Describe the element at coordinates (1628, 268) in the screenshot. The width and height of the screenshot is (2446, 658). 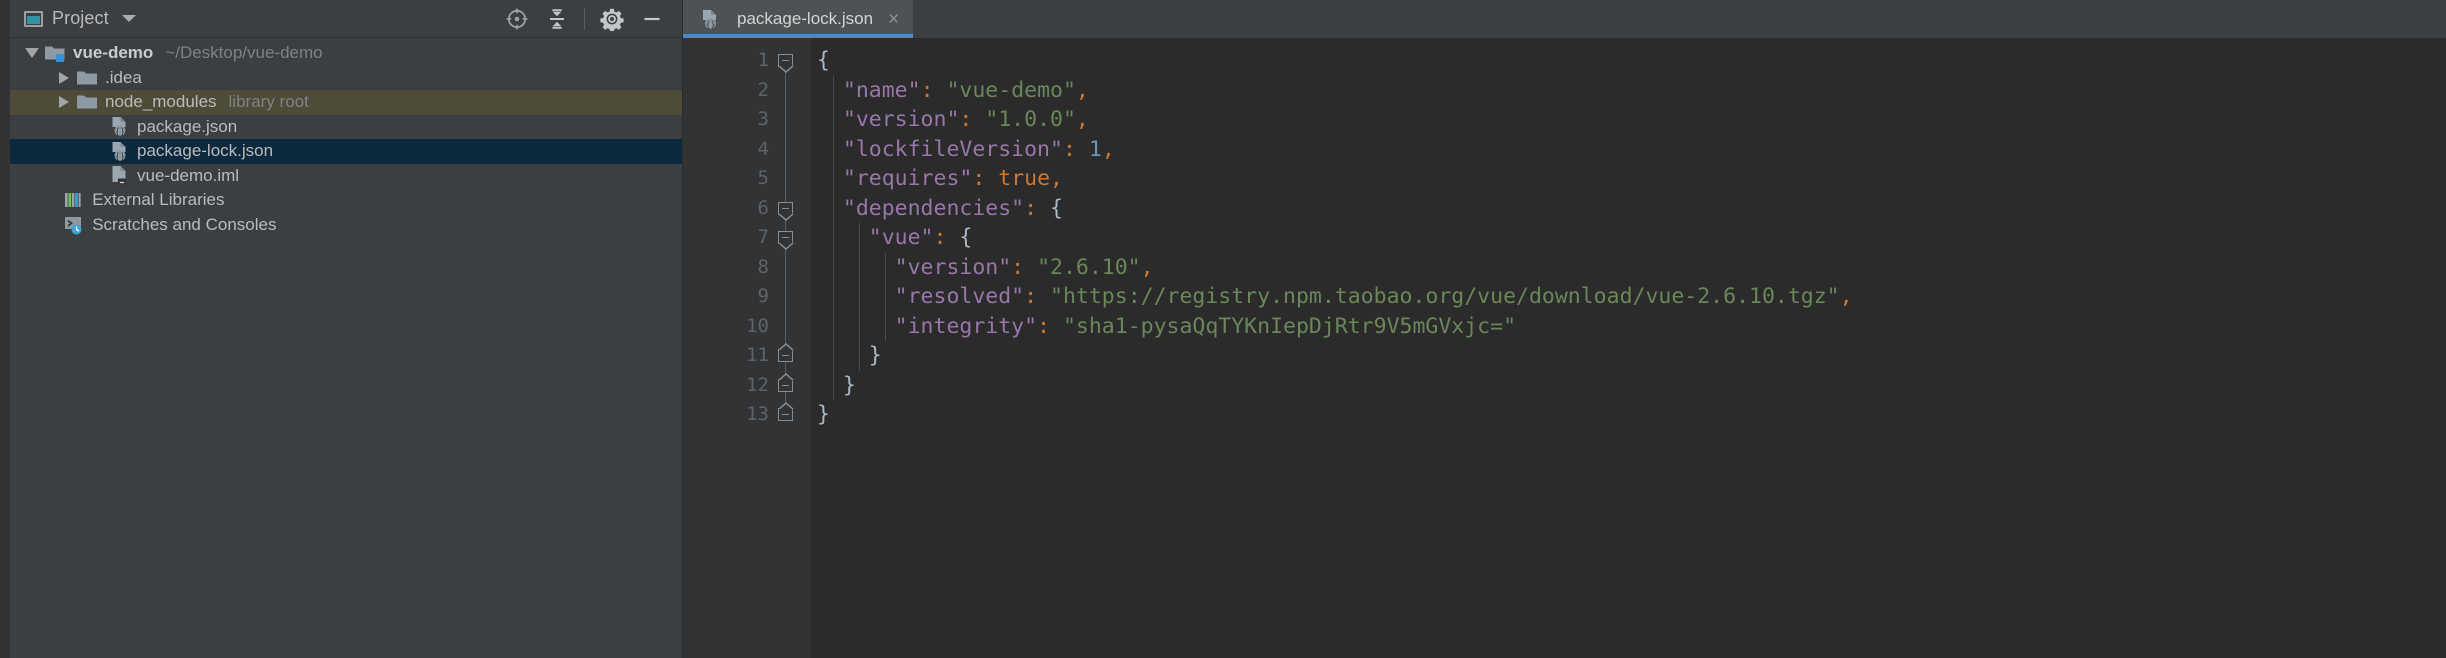
I see `code-line-8: "version": "2.6.10",` at that location.